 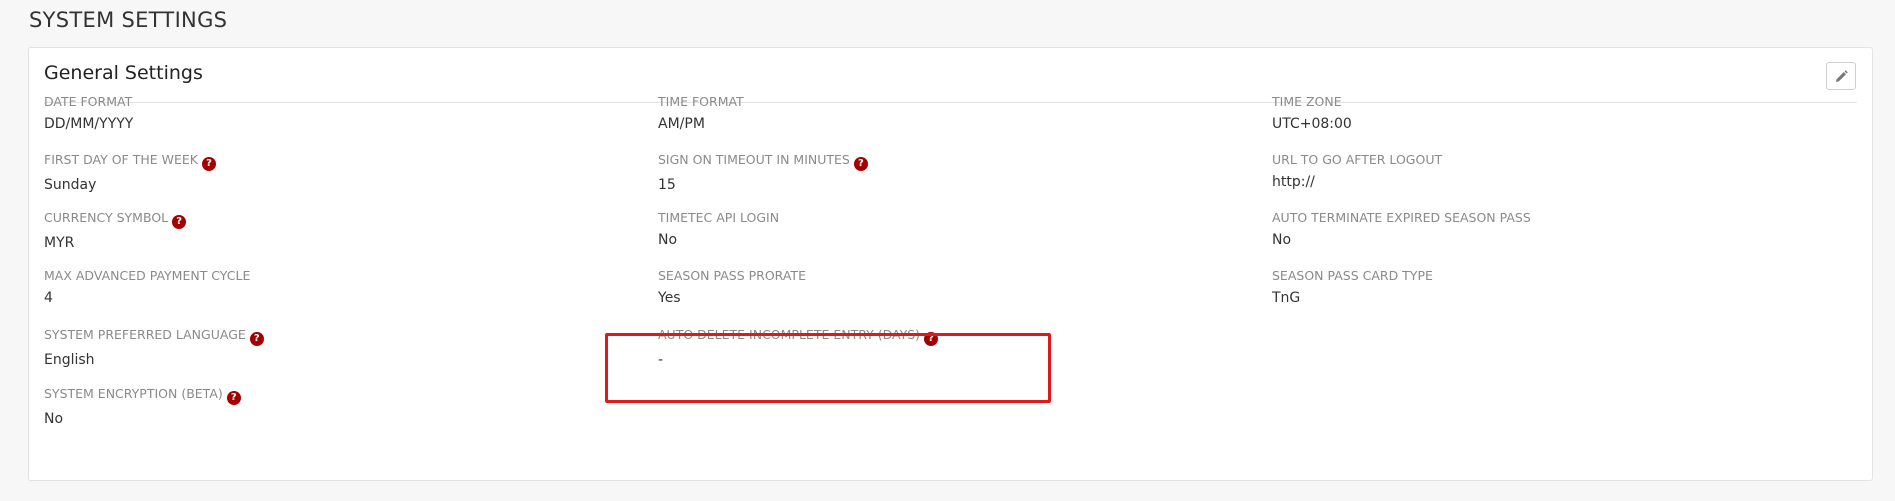 I want to click on field-time-format: TIME FORMAT AM/PM, so click(x=701, y=113).